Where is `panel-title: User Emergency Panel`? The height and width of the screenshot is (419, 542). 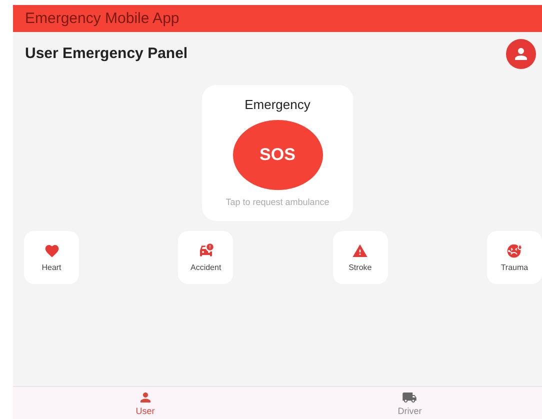 panel-title: User Emergency Panel is located at coordinates (106, 53).